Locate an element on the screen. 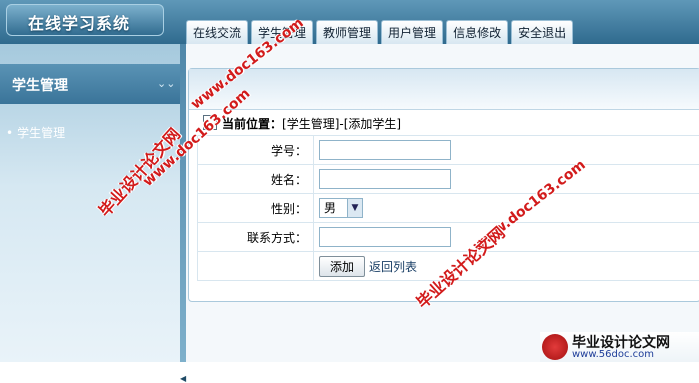 The height and width of the screenshot is (383, 699). sidebar-section-title: 学生管理 is located at coordinates (40, 85).